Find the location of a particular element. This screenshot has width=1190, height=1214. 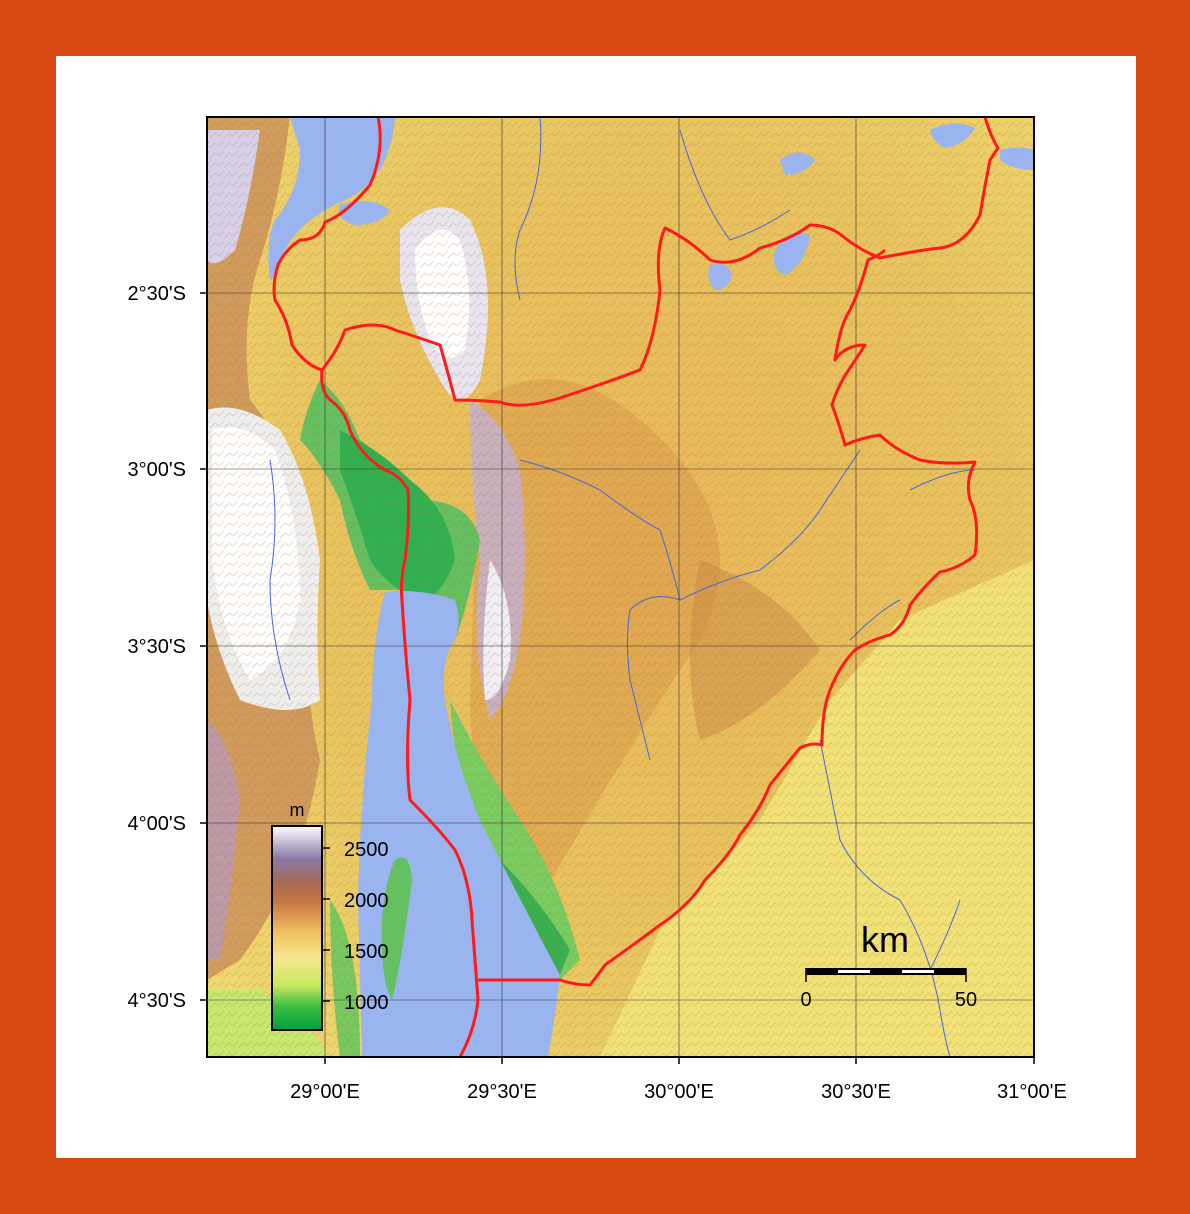

lon-label-30-00: 30°00'E is located at coordinates (679, 1092).